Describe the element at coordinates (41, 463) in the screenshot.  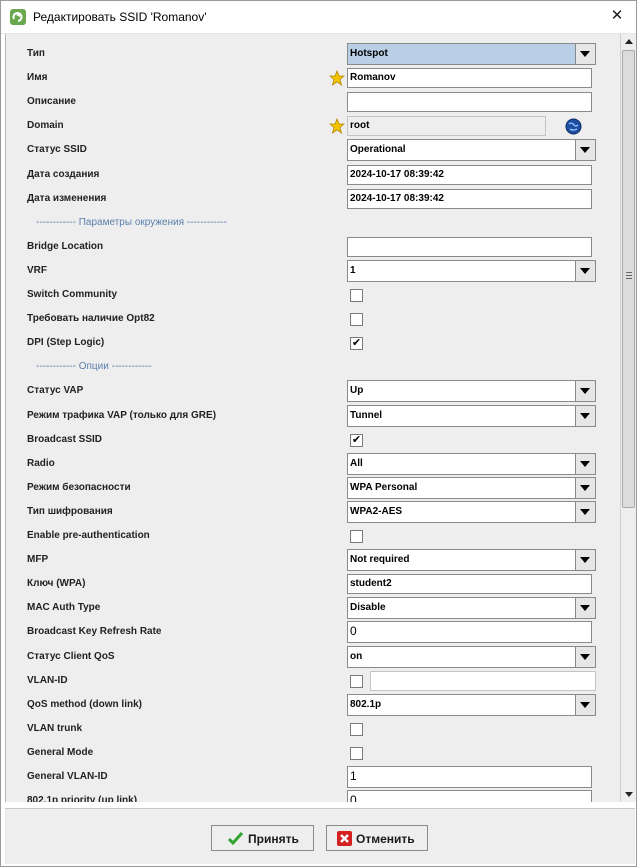
I see `field-label: Radio` at that location.